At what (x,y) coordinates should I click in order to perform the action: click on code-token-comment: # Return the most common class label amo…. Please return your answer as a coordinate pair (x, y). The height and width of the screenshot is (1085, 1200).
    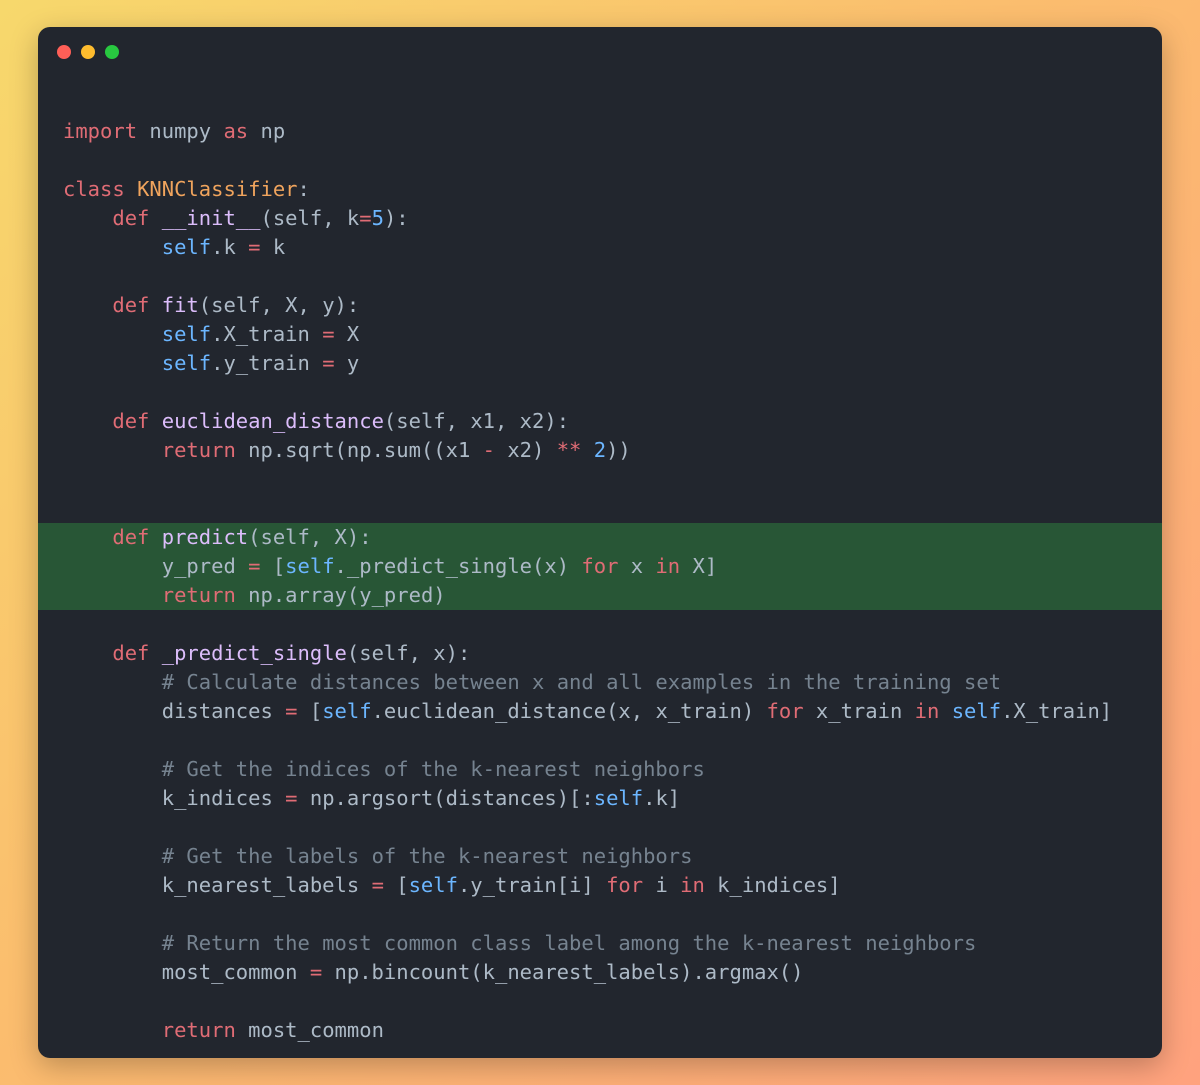
    Looking at the image, I should click on (569, 943).